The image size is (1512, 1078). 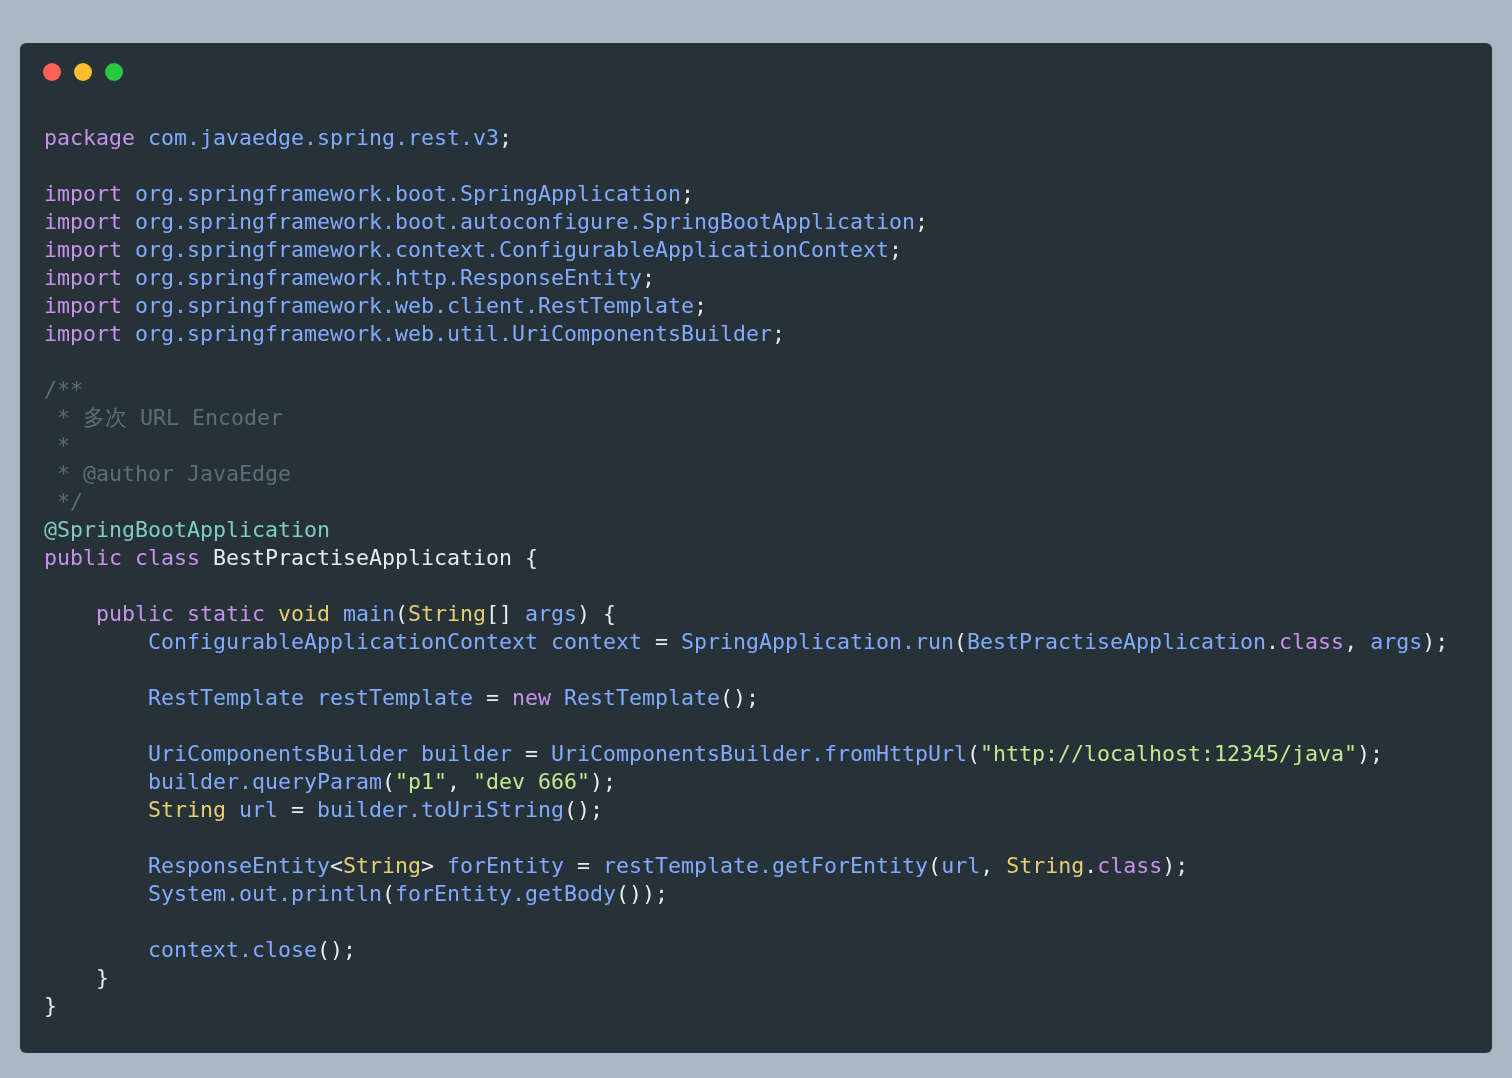 I want to click on code-line: UriComponentsBuilder builder = UriComponentsBuilder.fromHttpUrl("http://localhost:12345/java");, so click(x=765, y=753).